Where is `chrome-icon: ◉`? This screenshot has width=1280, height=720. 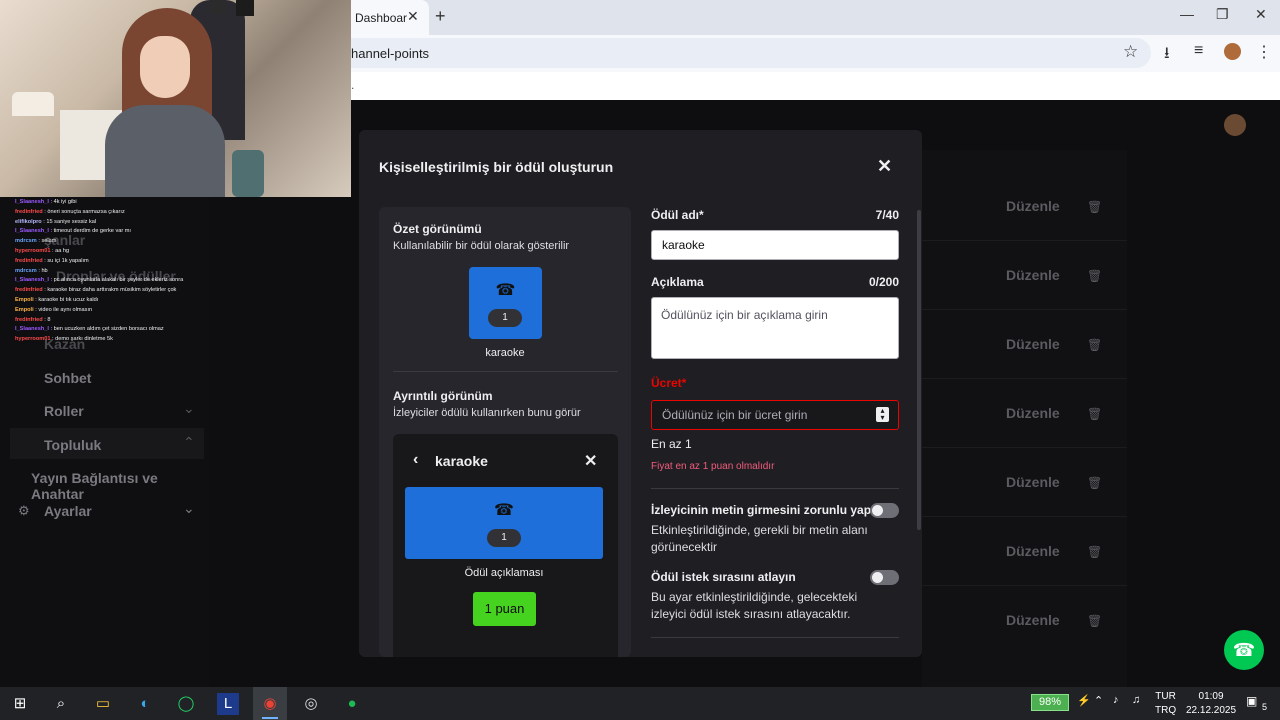 chrome-icon: ◉ is located at coordinates (270, 704).